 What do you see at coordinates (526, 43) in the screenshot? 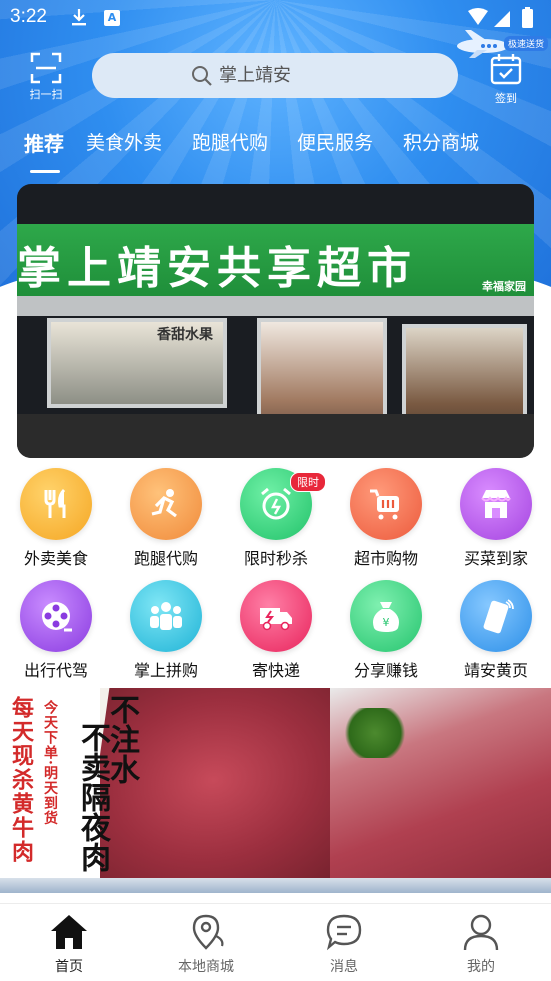
I see `plane-badge-text: 极速送货` at bounding box center [526, 43].